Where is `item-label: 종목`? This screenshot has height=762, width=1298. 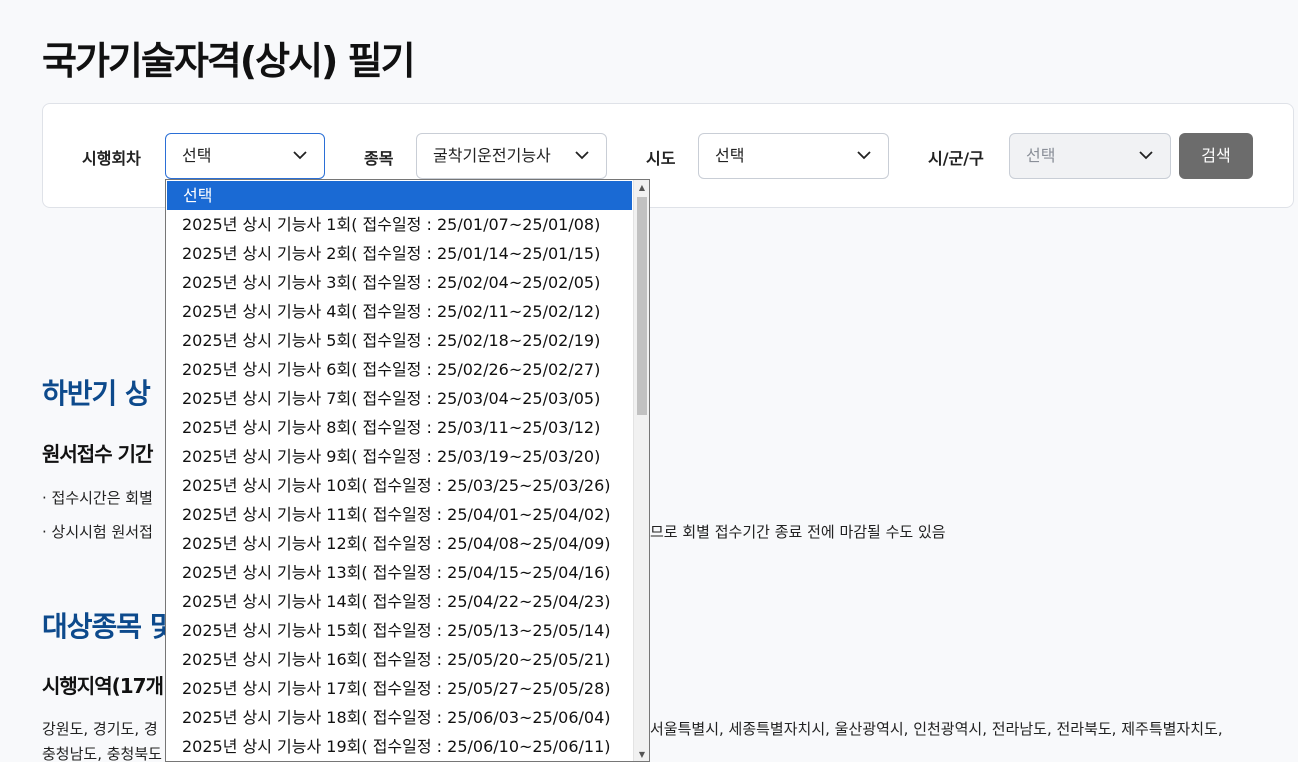
item-label: 종목 is located at coordinates (379, 158).